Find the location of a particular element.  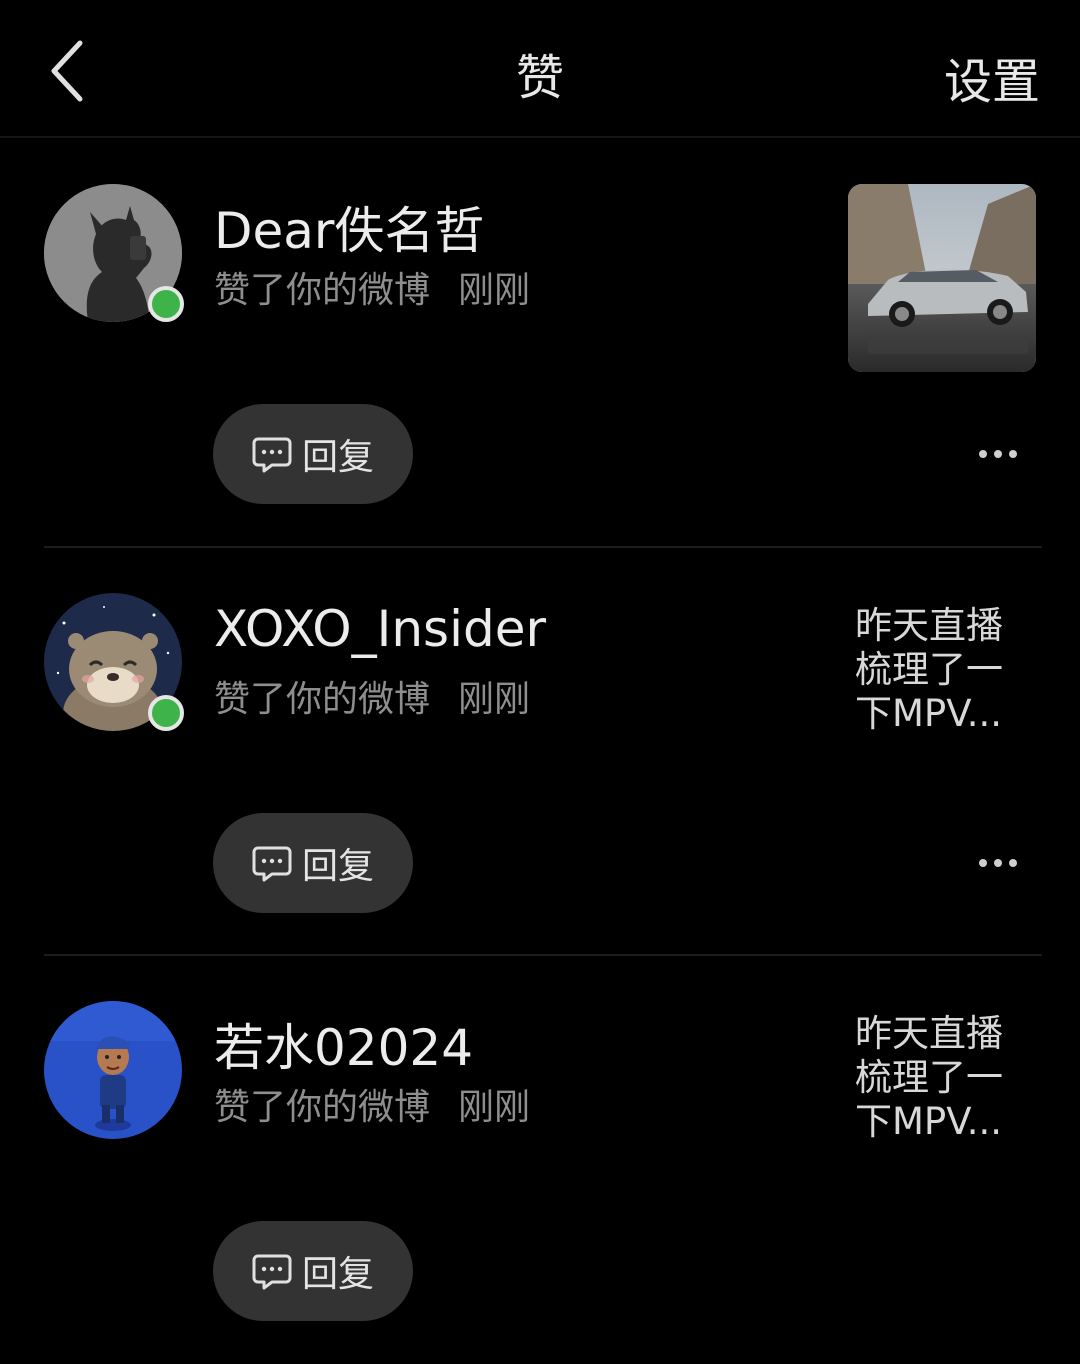

page-title: 赞 is located at coordinates (539, 78).